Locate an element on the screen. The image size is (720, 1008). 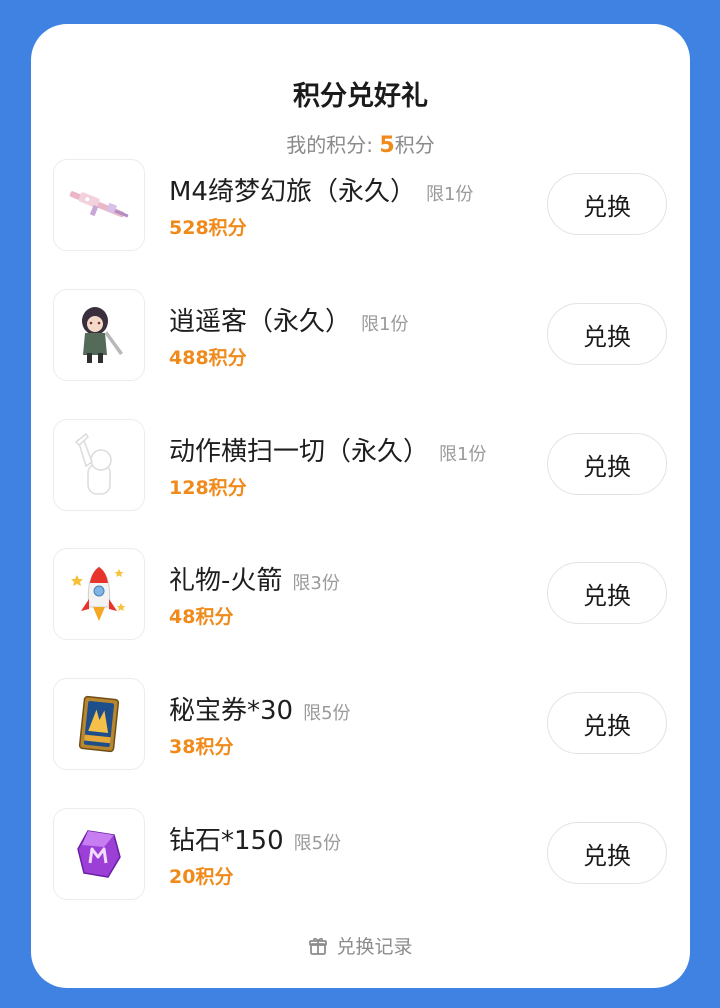
reward-item: 钻石*150 限5份 20积分 兑换 is located at coordinates (360, 855).